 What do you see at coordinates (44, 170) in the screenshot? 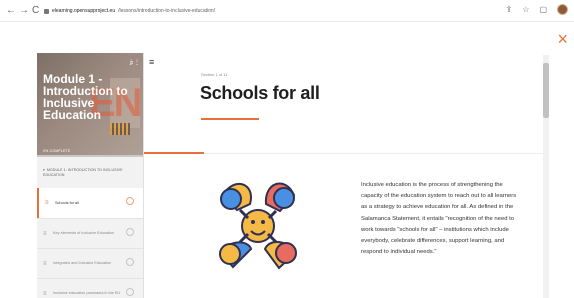
I see `caret-down-icon: ▾` at bounding box center [44, 170].